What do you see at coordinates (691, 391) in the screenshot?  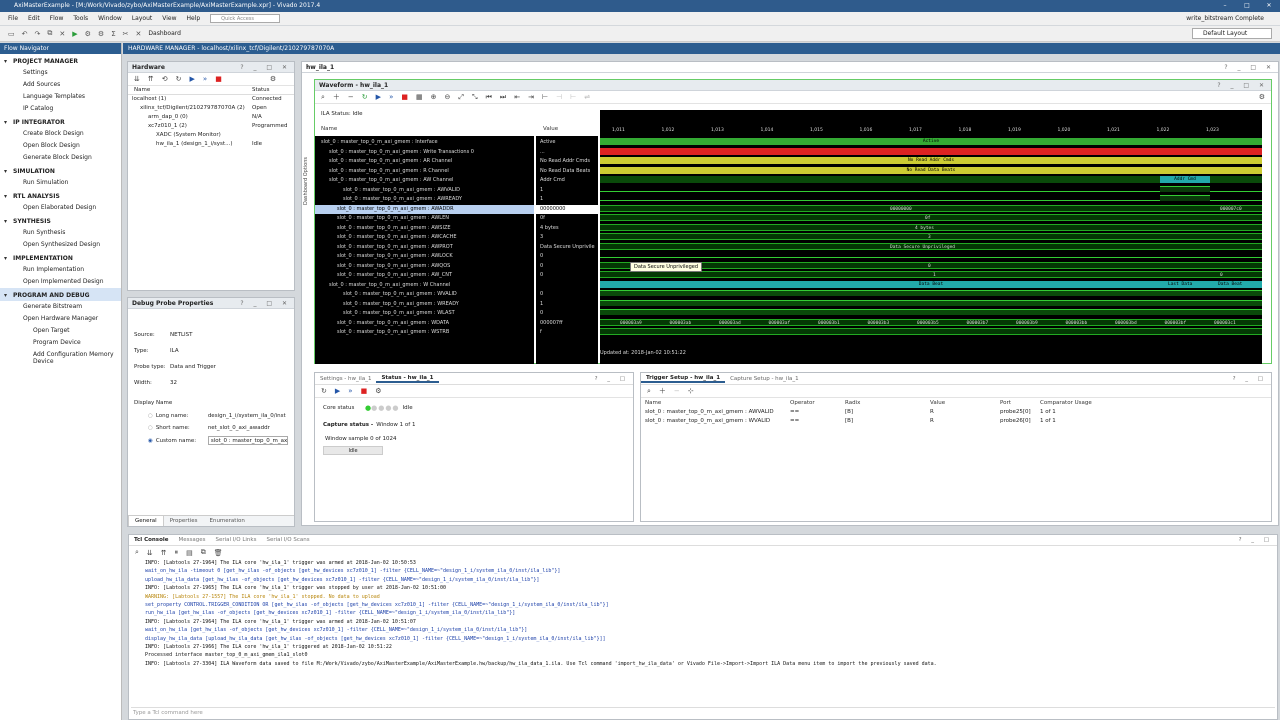 I see `trigger-condition-icon: ⊹` at bounding box center [691, 391].